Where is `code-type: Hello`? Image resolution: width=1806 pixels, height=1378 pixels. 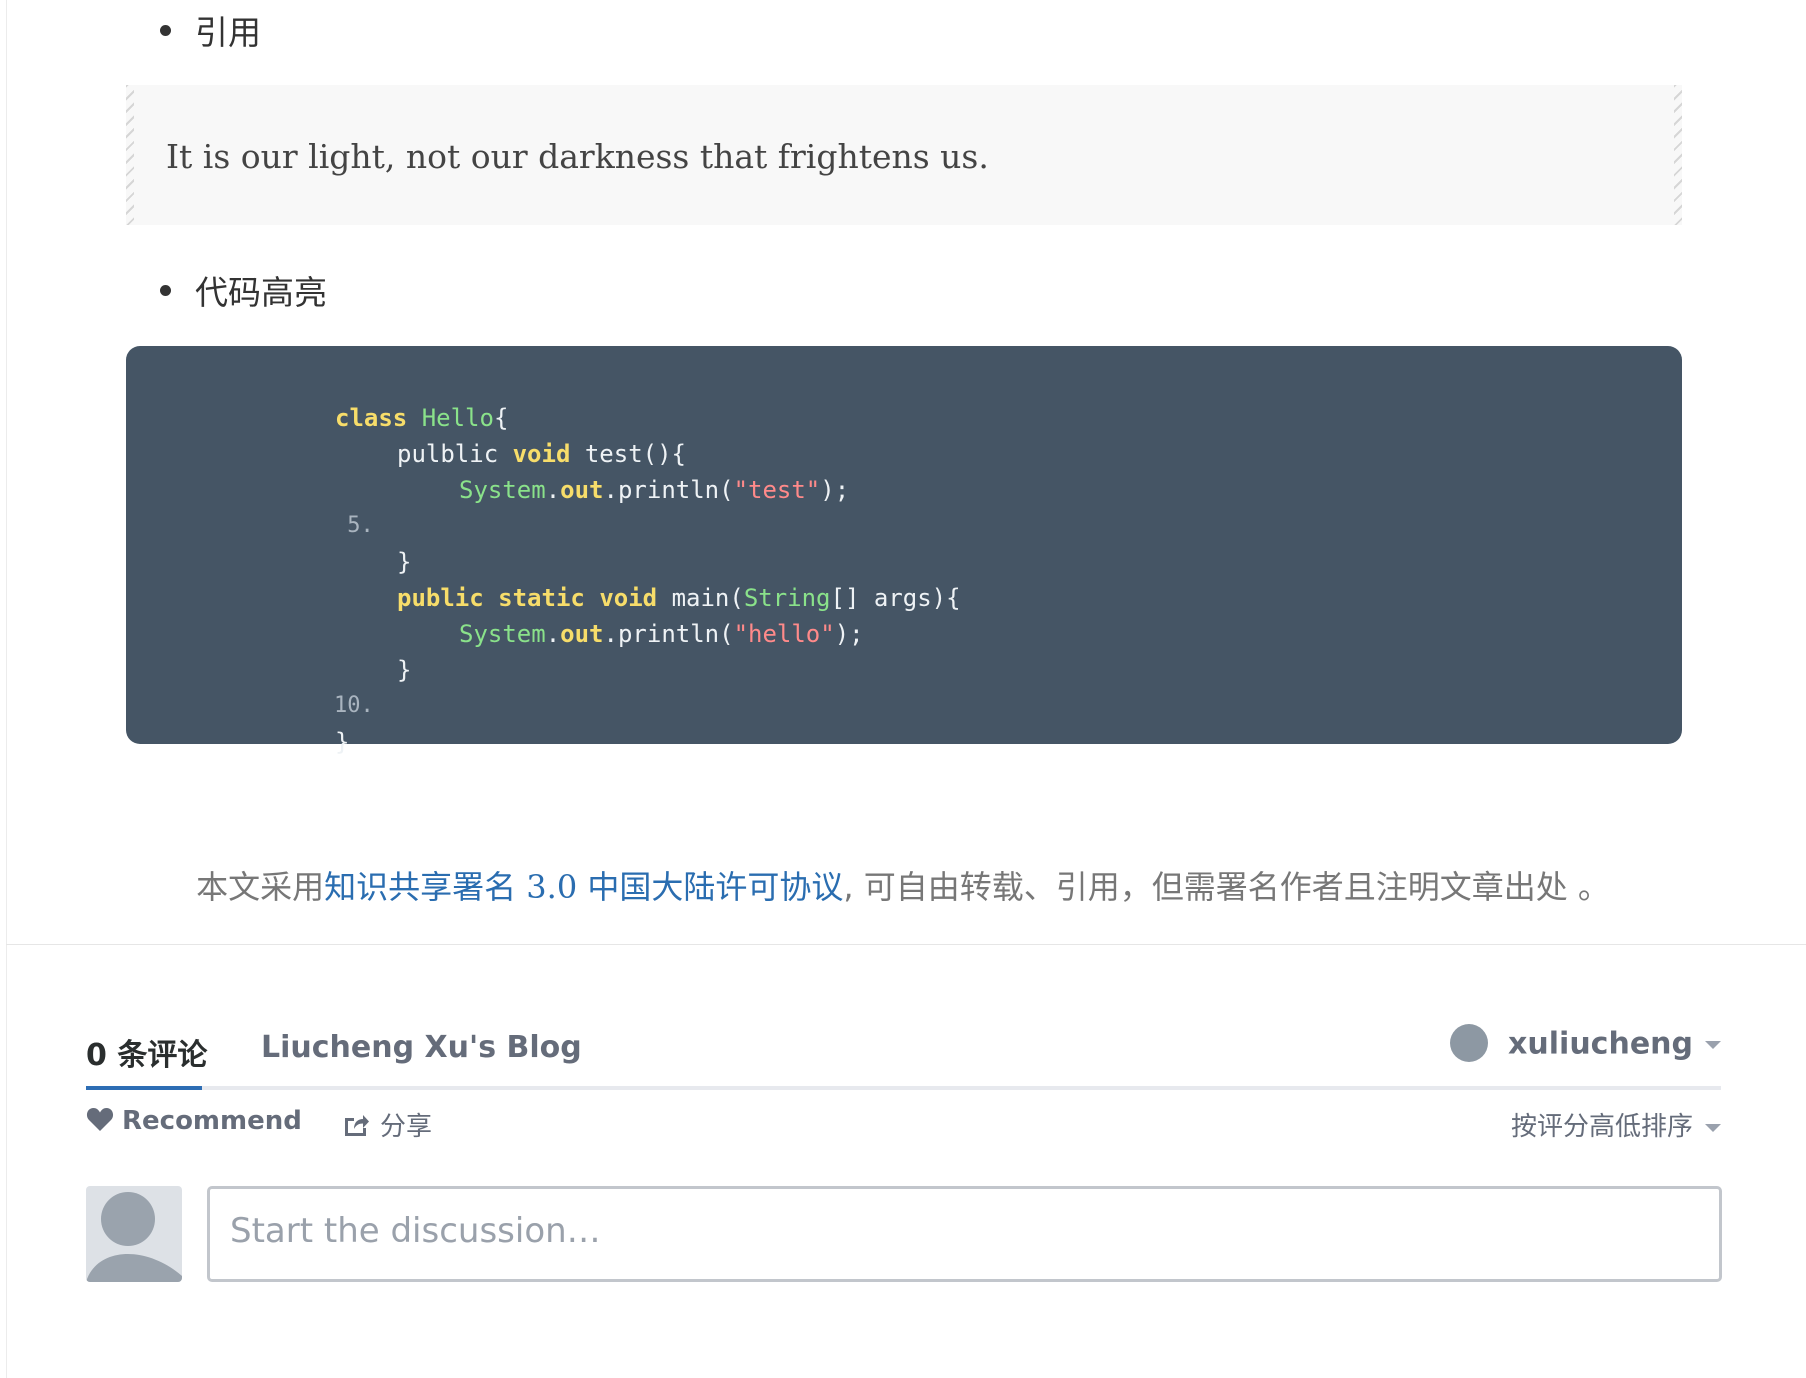 code-type: Hello is located at coordinates (457, 418).